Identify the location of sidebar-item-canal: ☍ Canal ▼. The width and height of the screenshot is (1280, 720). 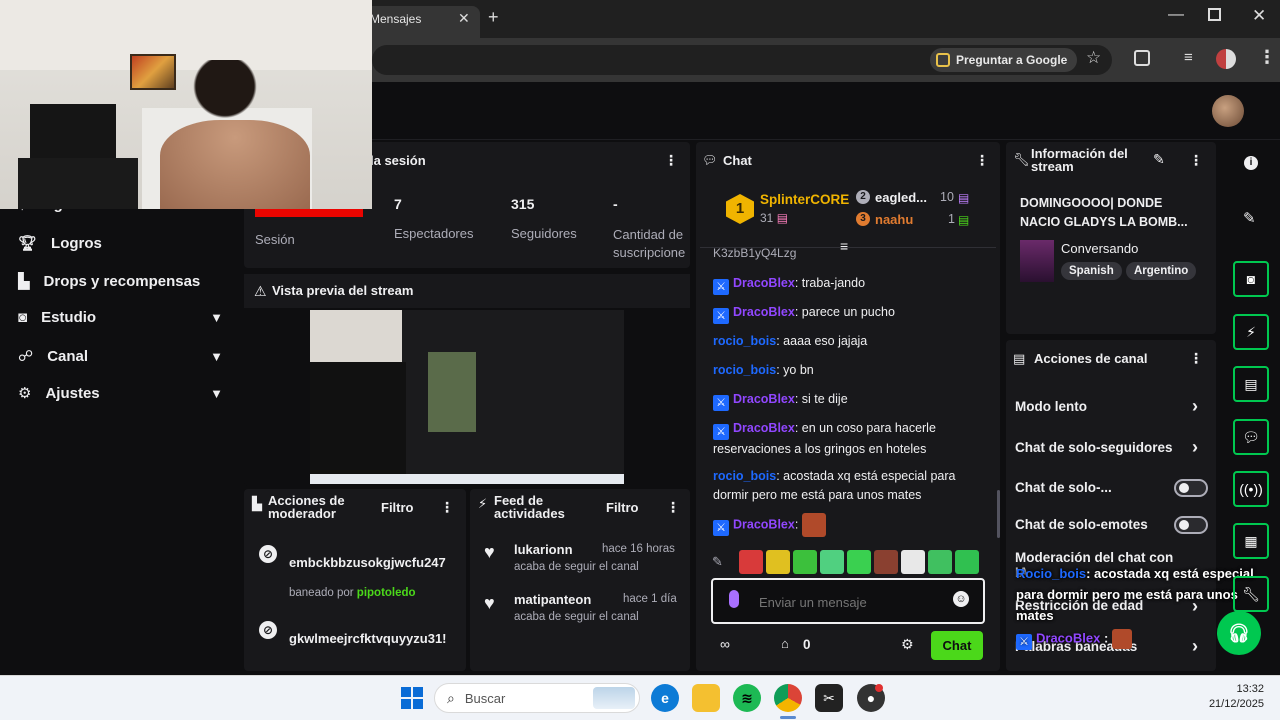
(120, 356).